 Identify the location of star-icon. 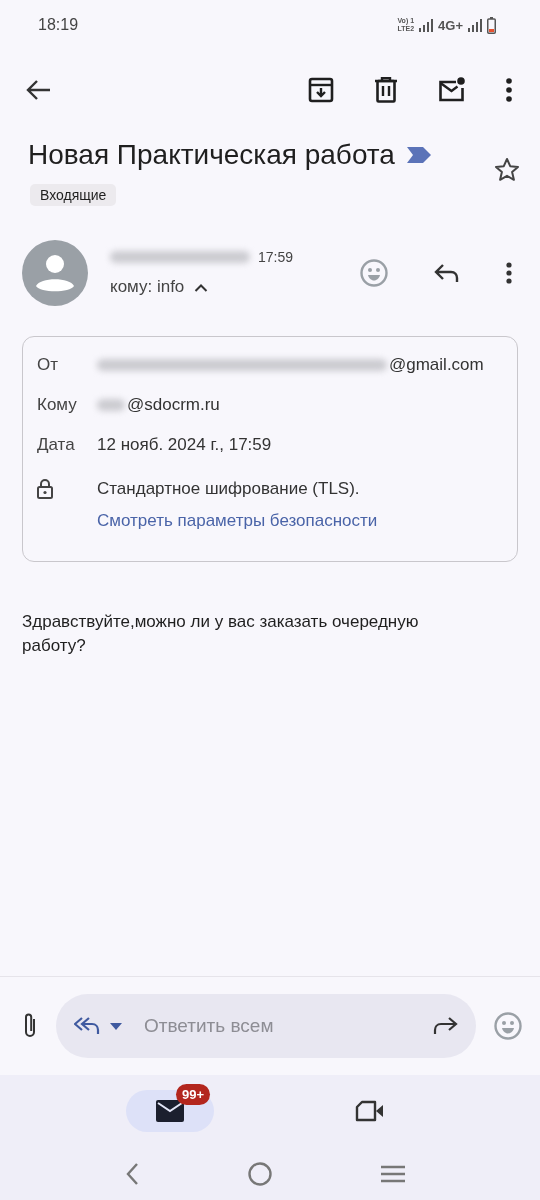
(507, 169).